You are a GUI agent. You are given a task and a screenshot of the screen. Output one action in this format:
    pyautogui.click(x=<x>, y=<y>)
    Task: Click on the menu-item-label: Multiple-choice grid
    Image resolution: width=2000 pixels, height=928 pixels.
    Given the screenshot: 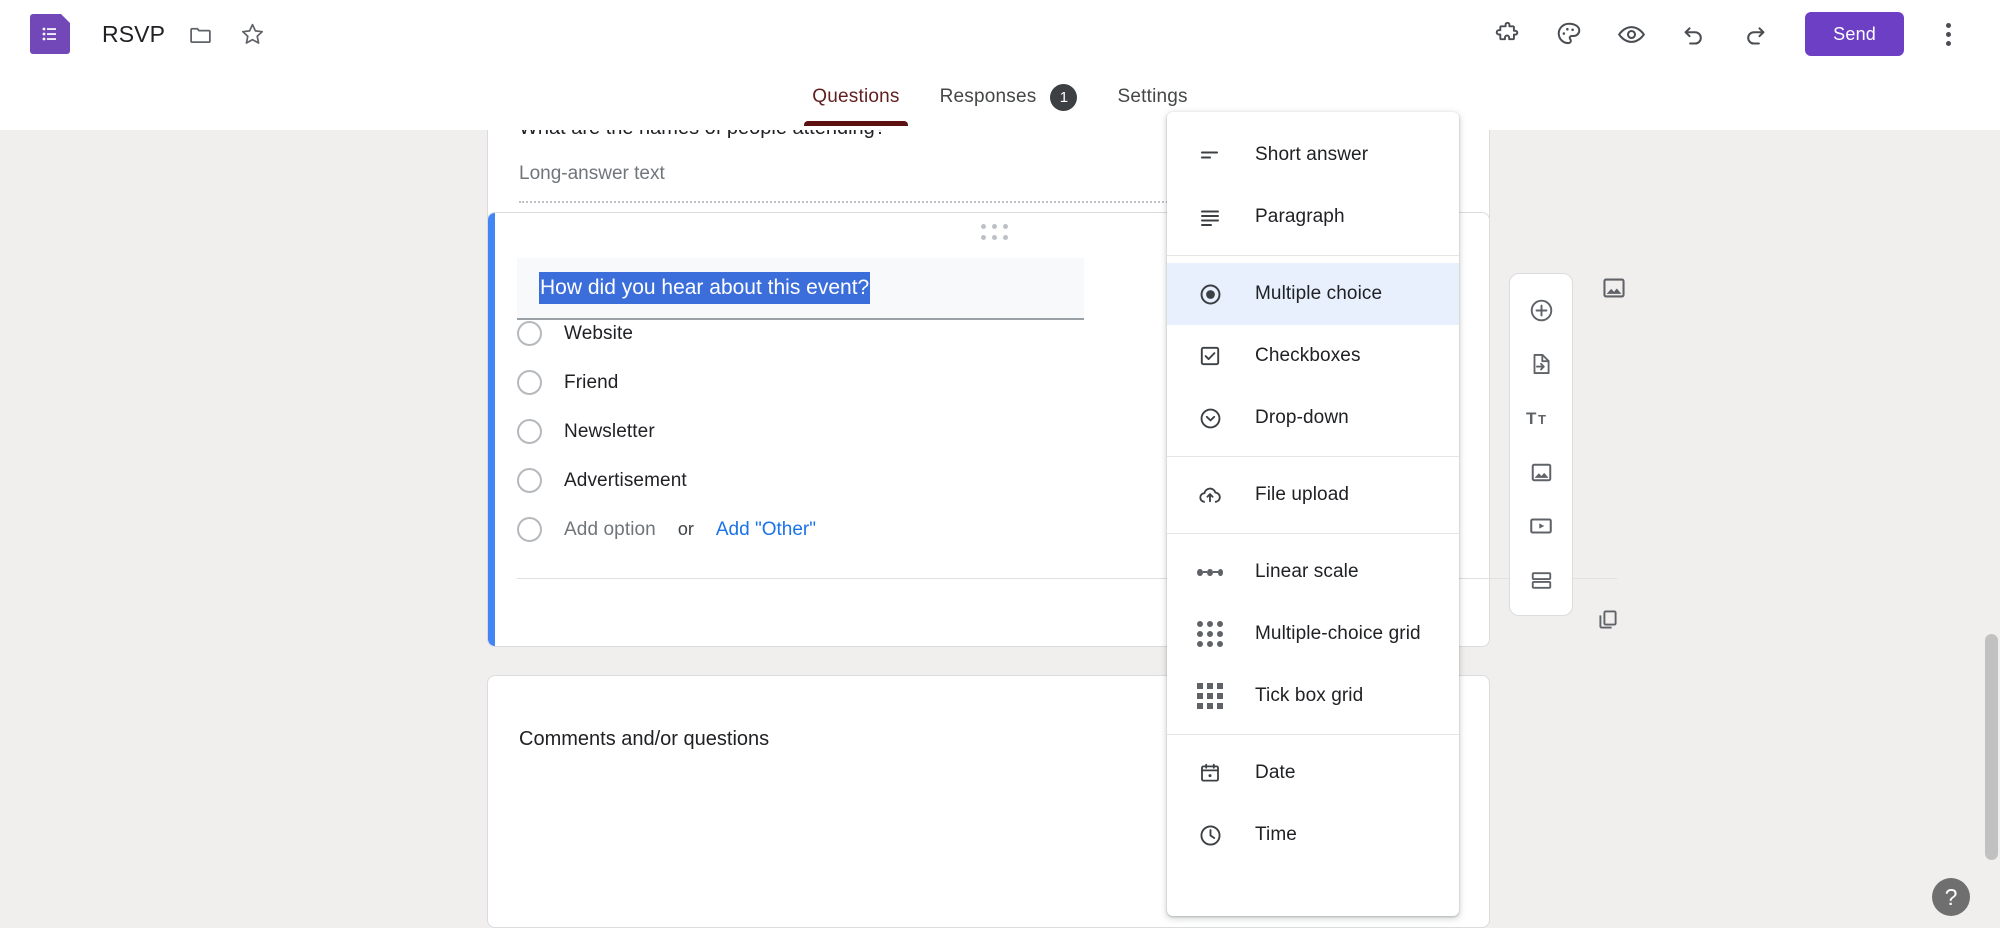 What is the action you would take?
    pyautogui.click(x=1338, y=633)
    